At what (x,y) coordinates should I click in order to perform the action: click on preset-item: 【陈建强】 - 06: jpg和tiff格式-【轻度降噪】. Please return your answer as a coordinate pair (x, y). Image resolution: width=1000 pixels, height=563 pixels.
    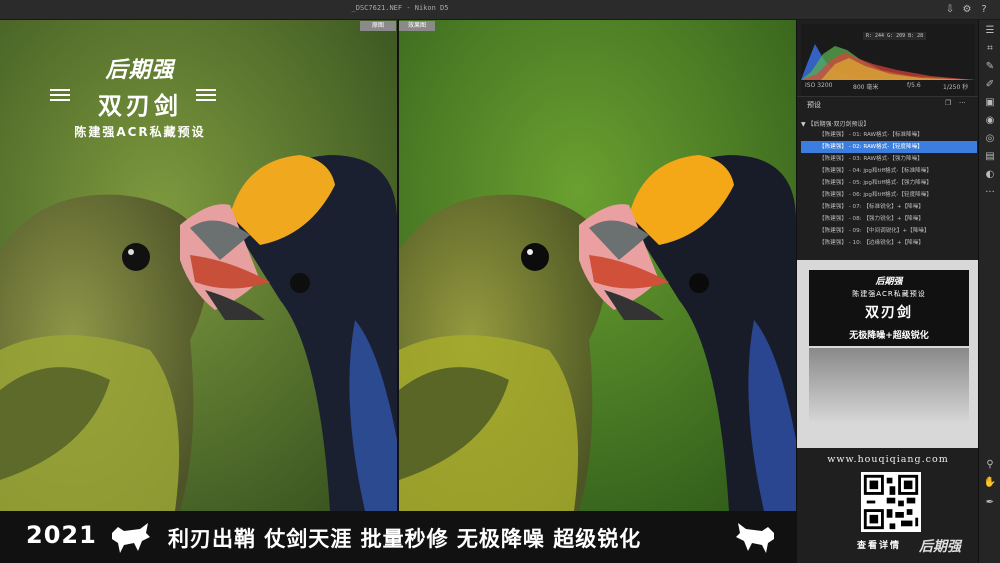
    Looking at the image, I should click on (889, 195).